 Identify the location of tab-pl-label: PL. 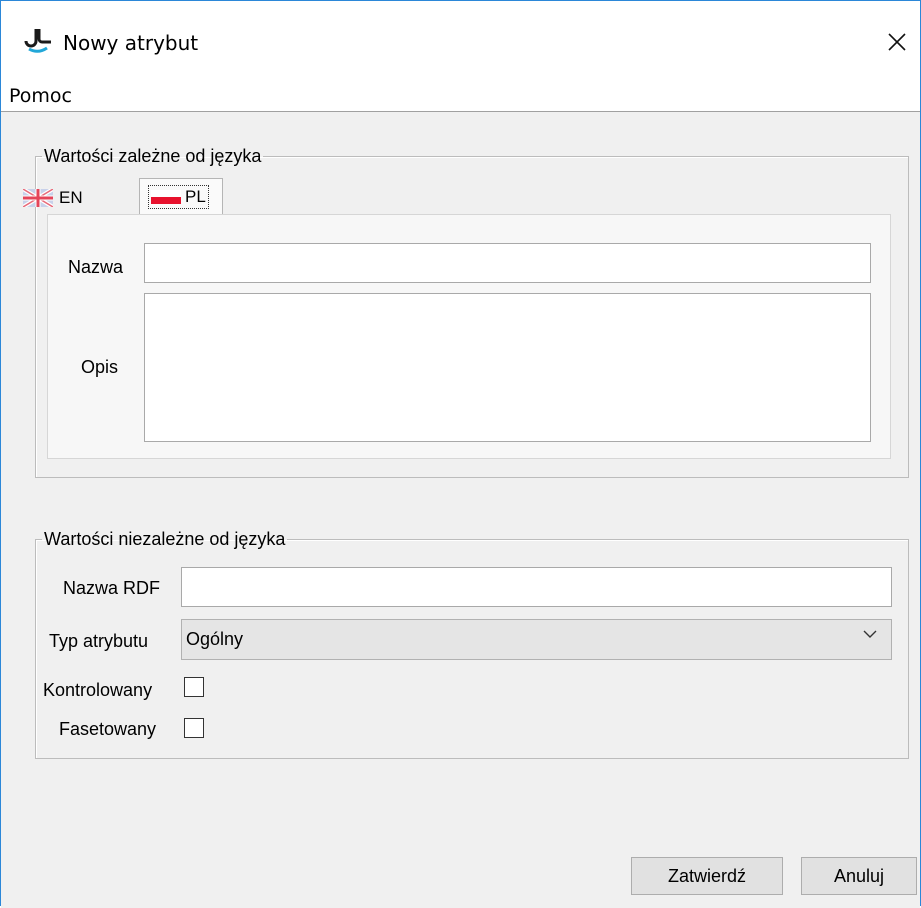
(195, 196).